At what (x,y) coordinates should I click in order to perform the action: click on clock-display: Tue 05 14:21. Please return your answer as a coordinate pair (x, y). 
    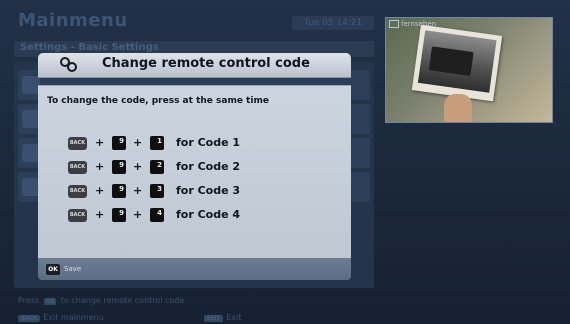
    Looking at the image, I should click on (333, 23).